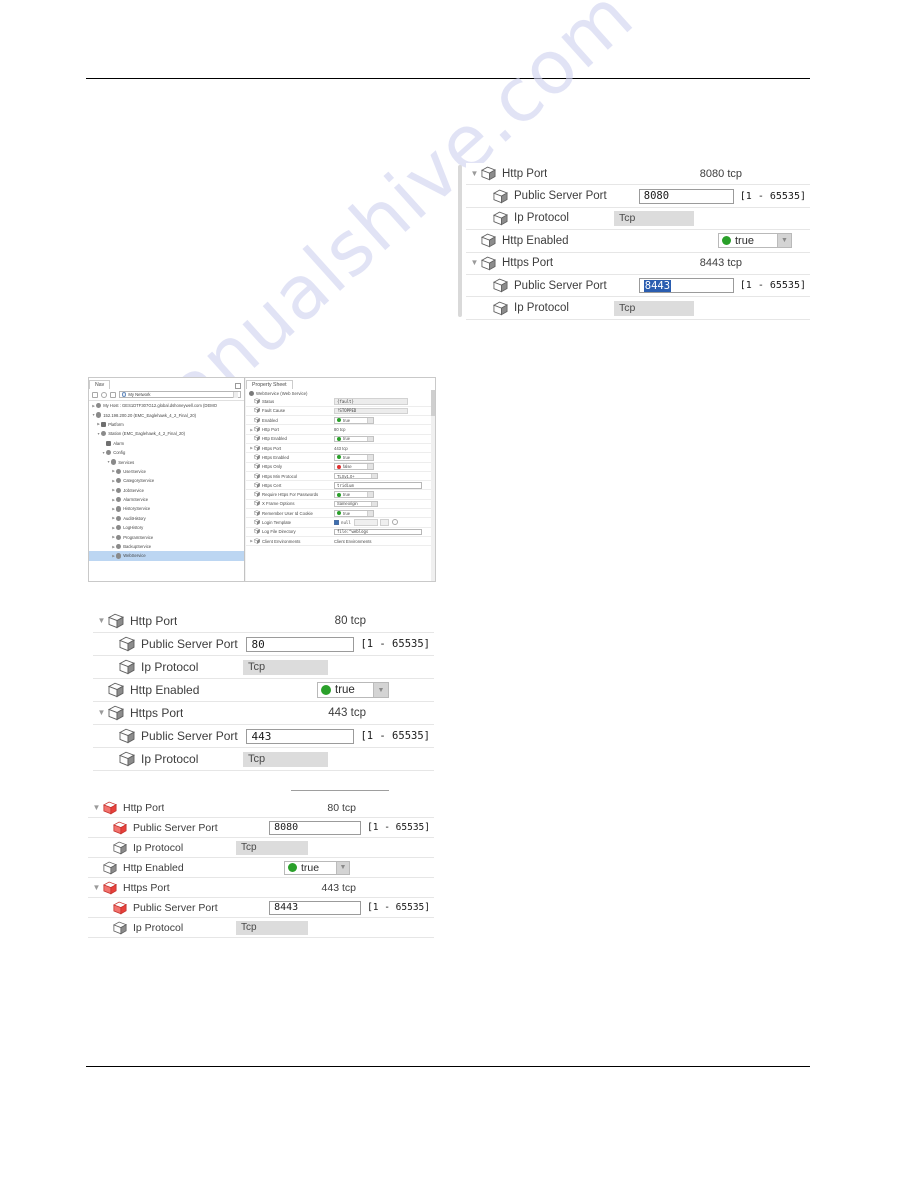 The image size is (918, 1188). Describe the element at coordinates (300, 644) in the screenshot. I see `public-server-port-input: 80` at that location.